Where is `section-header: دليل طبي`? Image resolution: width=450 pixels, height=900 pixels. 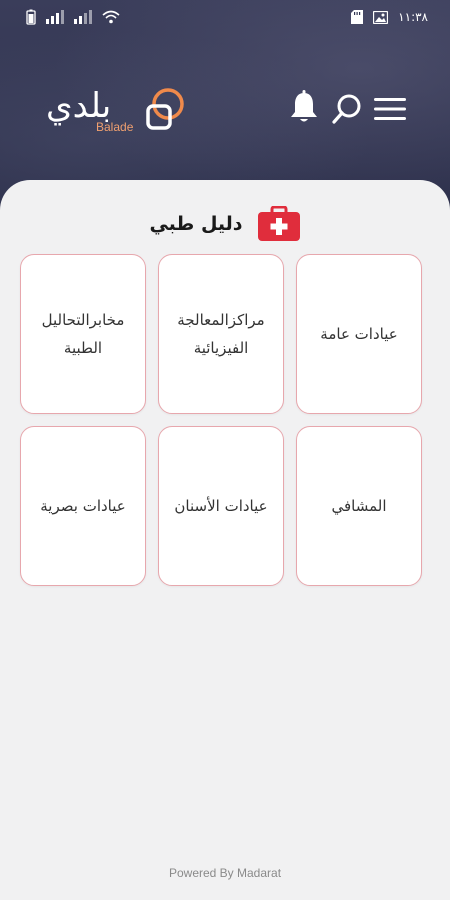 section-header: دليل طبي is located at coordinates (225, 224).